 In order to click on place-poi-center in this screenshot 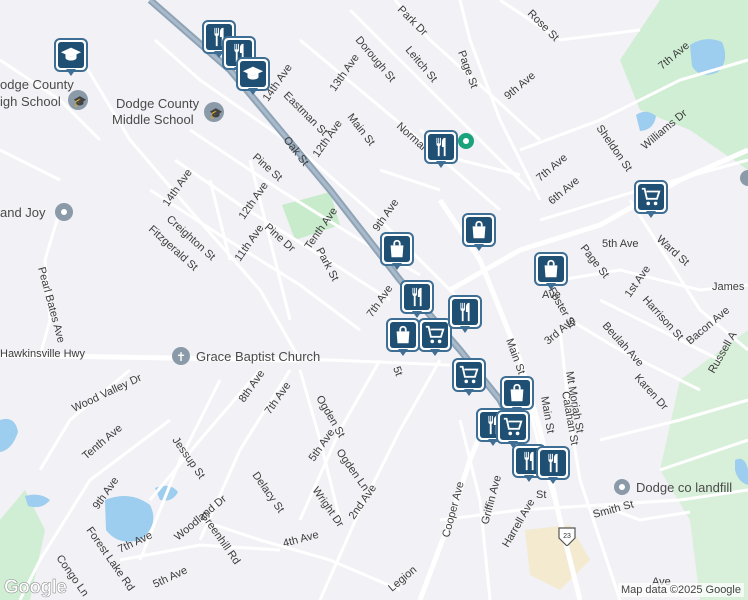, I will do `click(64, 212)`.